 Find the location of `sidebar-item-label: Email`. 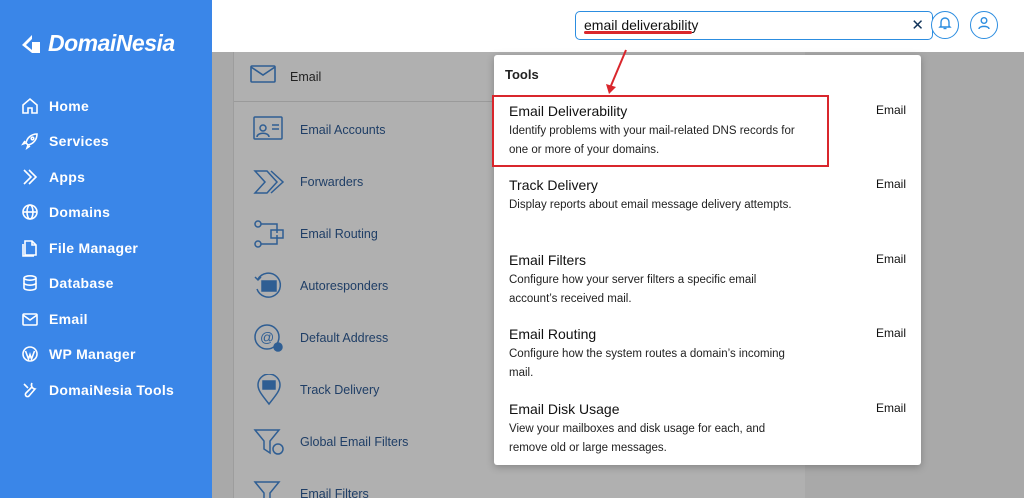

sidebar-item-label: Email is located at coordinates (68, 318).